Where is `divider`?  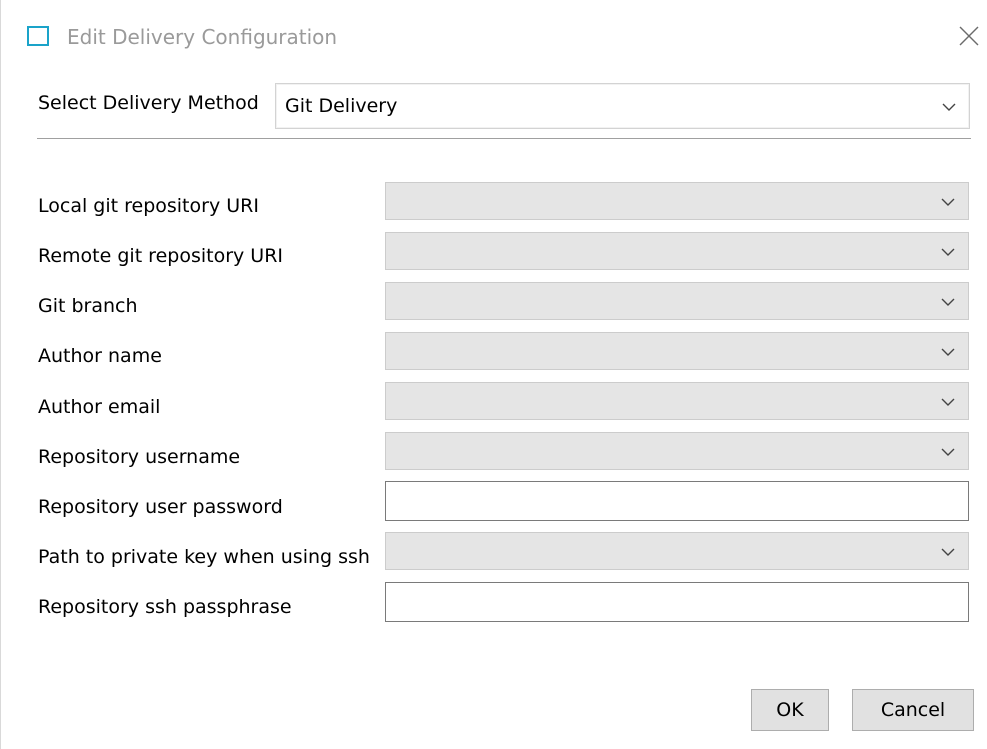 divider is located at coordinates (504, 138).